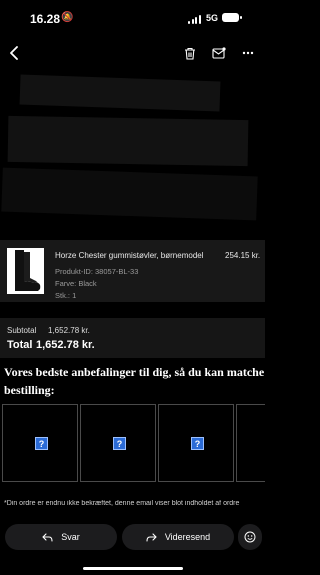  Describe the element at coordinates (76, 283) in the screenshot. I see `product-color: Farve: Black` at that location.